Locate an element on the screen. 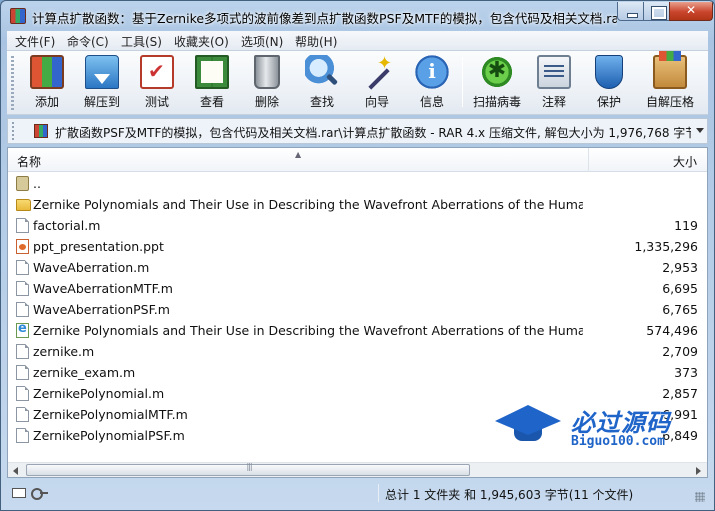  key-icon is located at coordinates (39, 493).